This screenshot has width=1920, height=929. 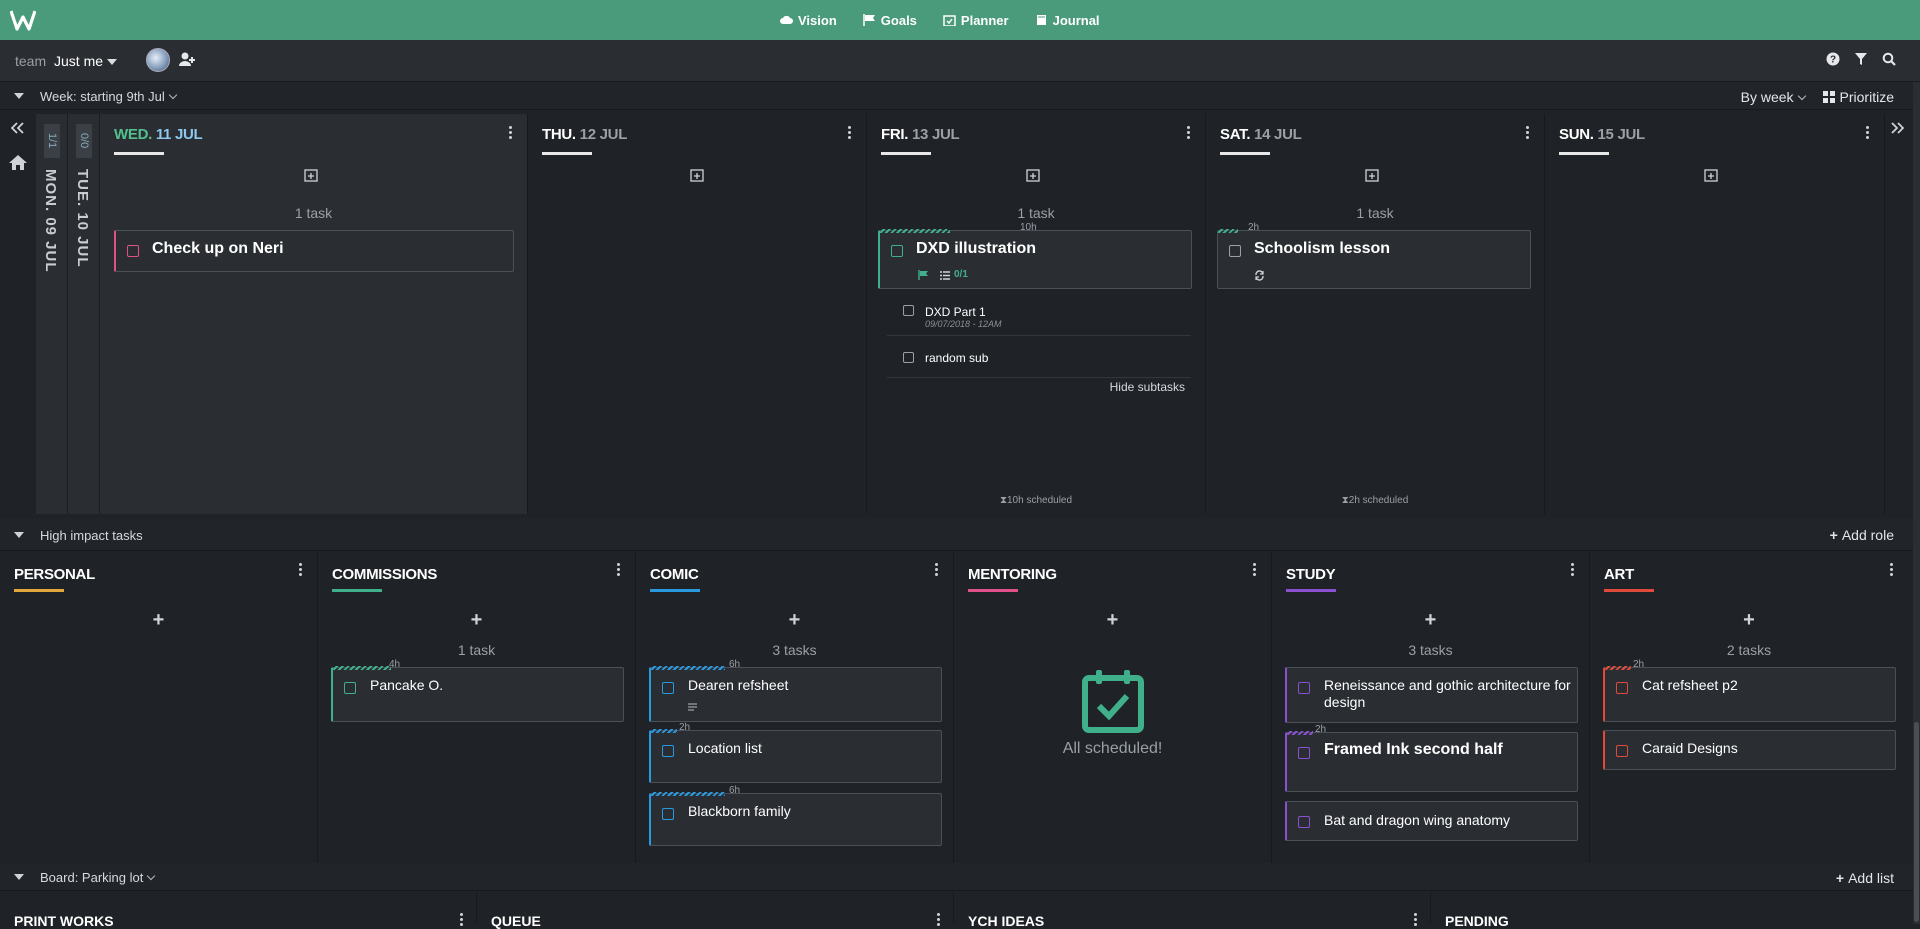 I want to click on add-role-button: + Add role, so click(x=1862, y=535).